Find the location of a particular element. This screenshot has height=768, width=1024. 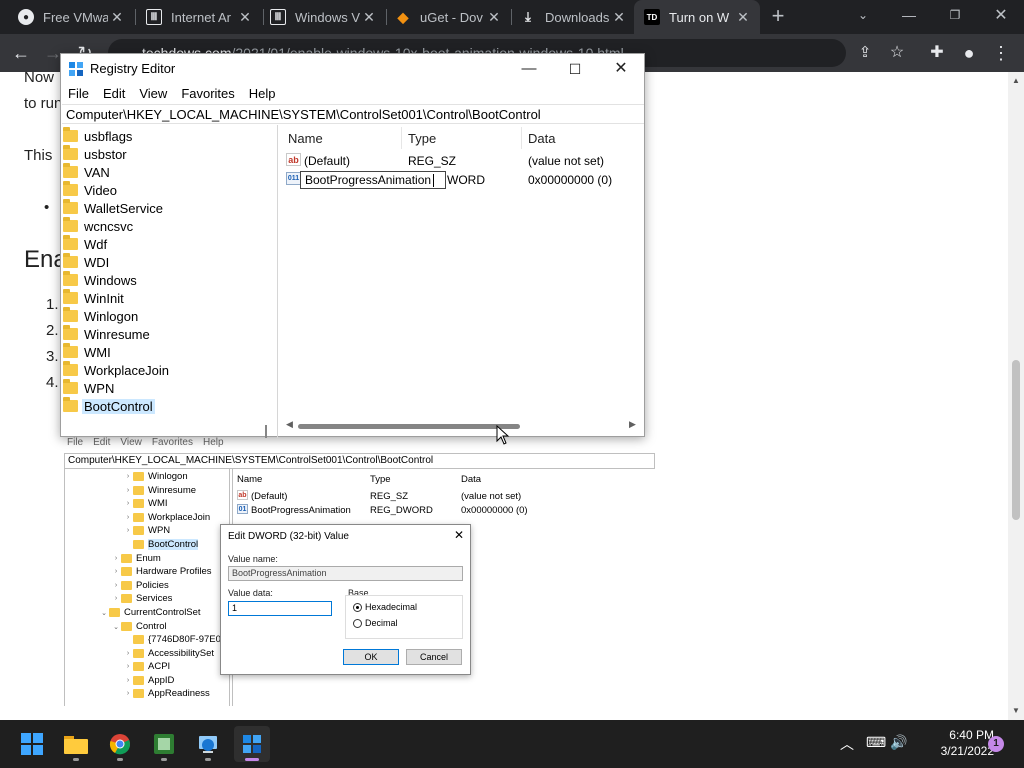

tree-item-wdi: WDI is located at coordinates (86, 262).